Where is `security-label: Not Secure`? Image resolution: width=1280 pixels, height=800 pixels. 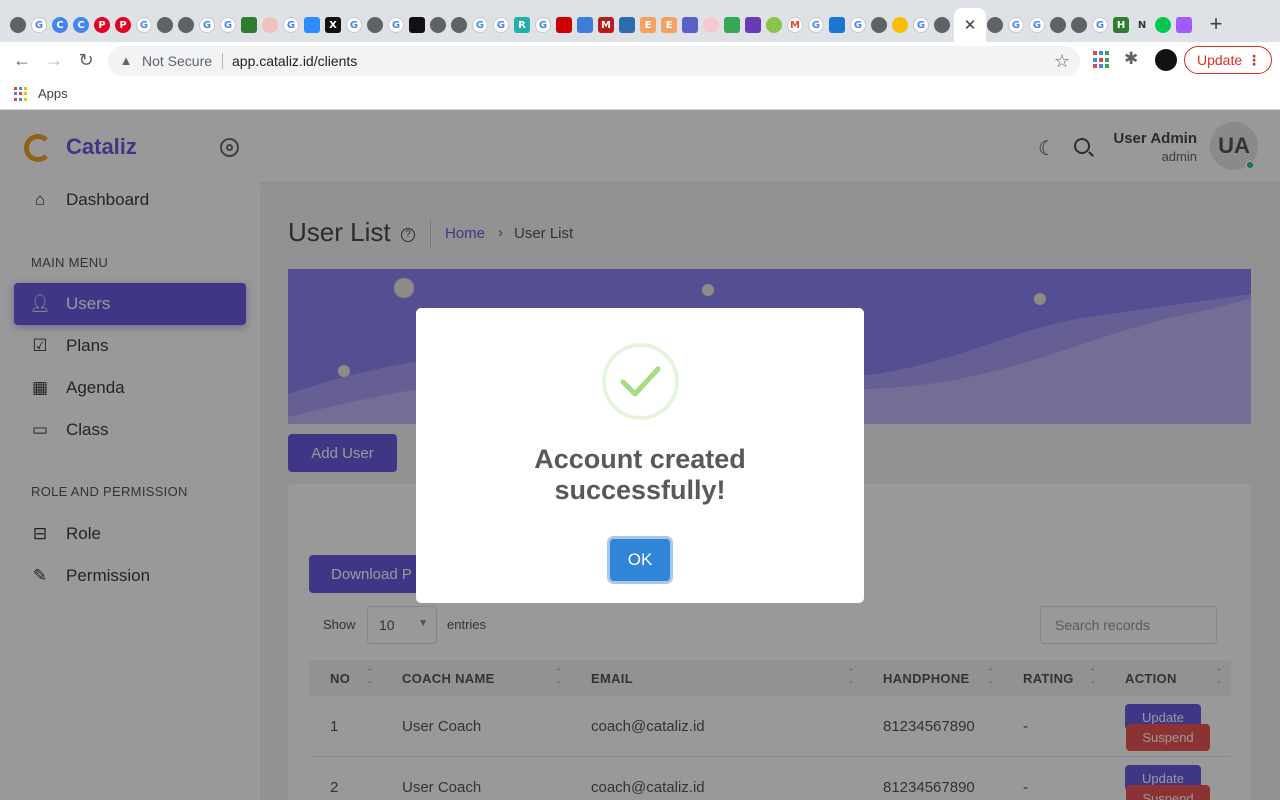 security-label: Not Secure is located at coordinates (177, 61).